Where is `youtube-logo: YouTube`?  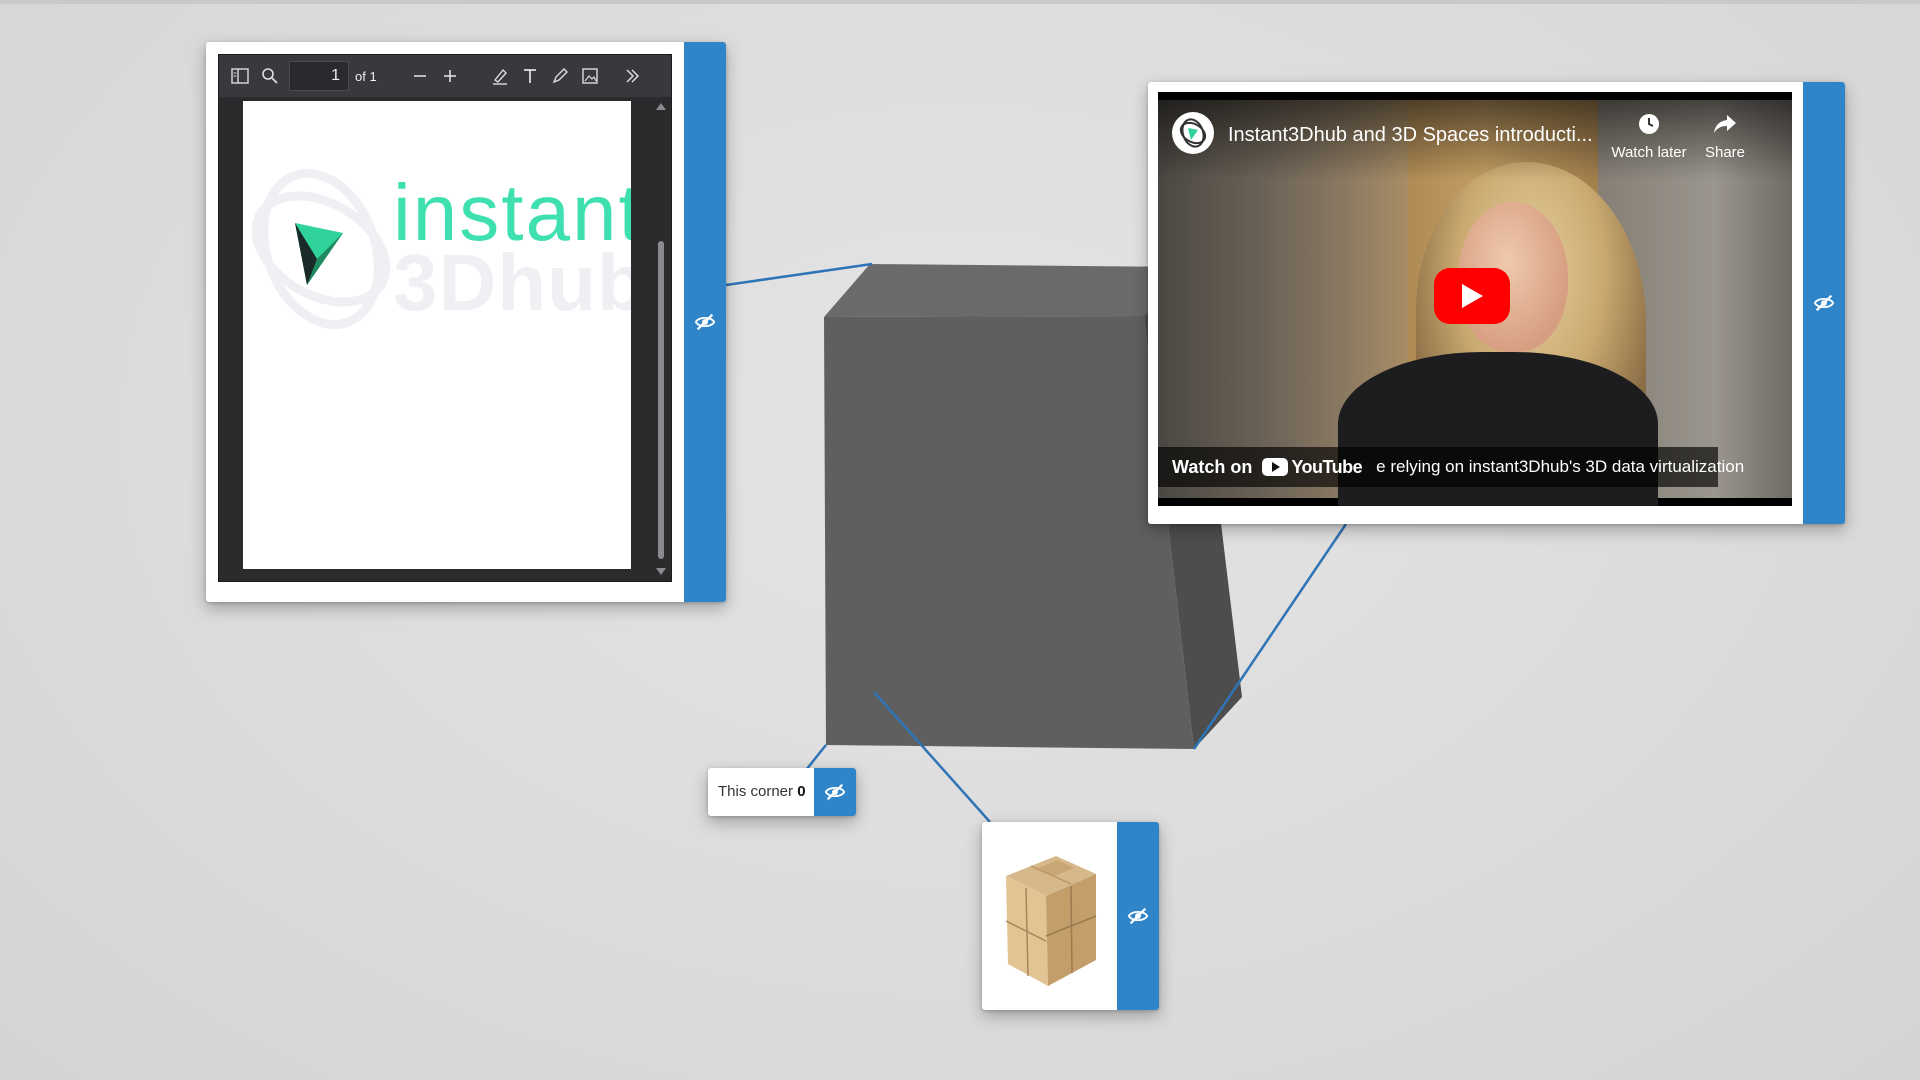
youtube-logo: YouTube is located at coordinates (1312, 467).